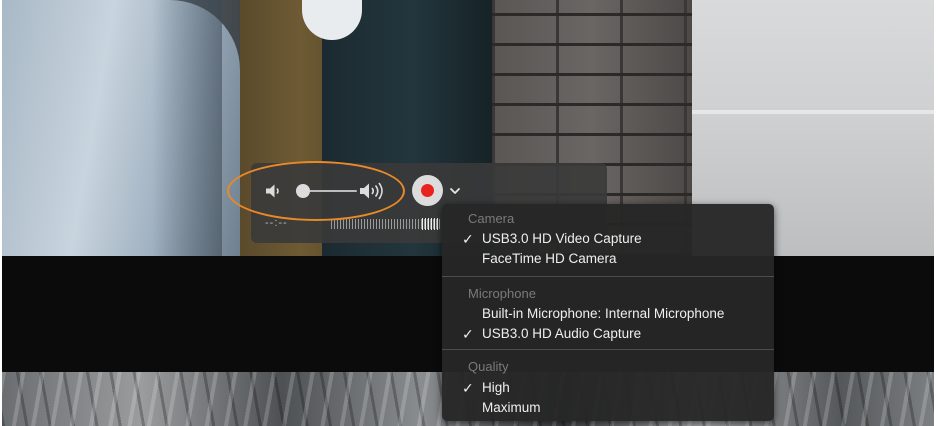 The height and width of the screenshot is (426, 938). I want to click on menu-item-label: Maximum, so click(511, 407).